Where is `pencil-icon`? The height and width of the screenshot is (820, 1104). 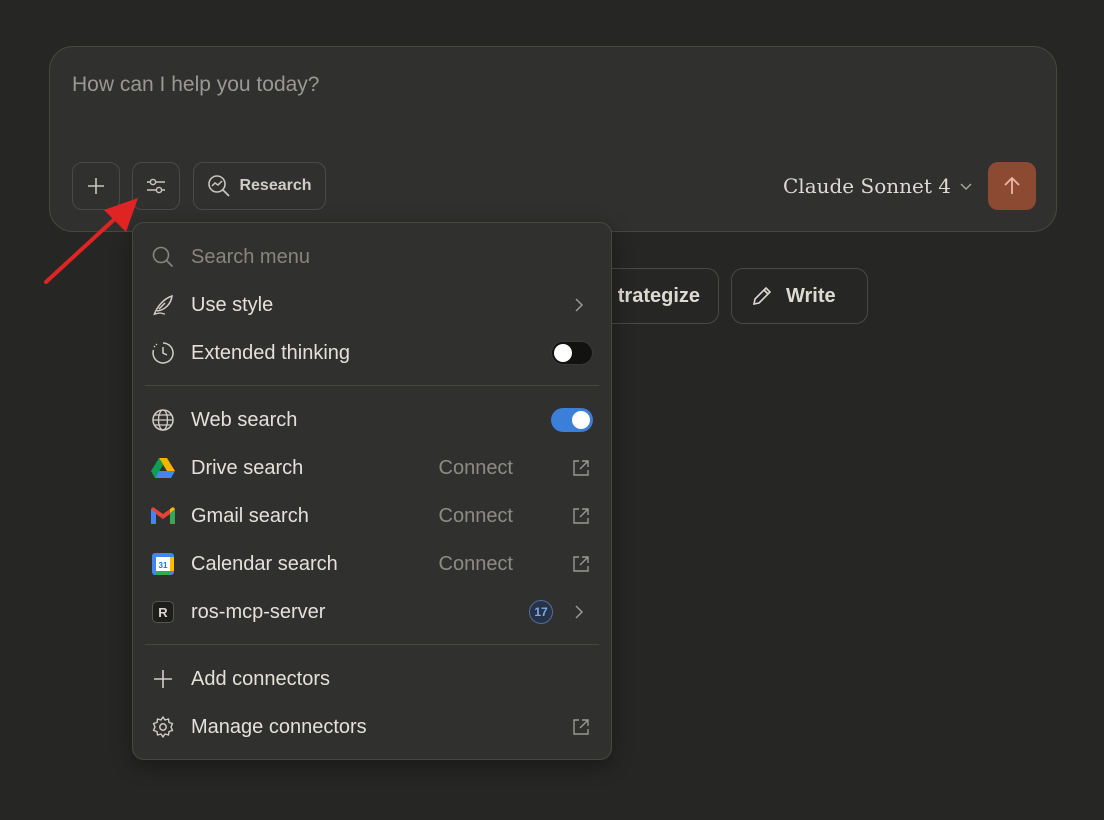
pencil-icon is located at coordinates (762, 296).